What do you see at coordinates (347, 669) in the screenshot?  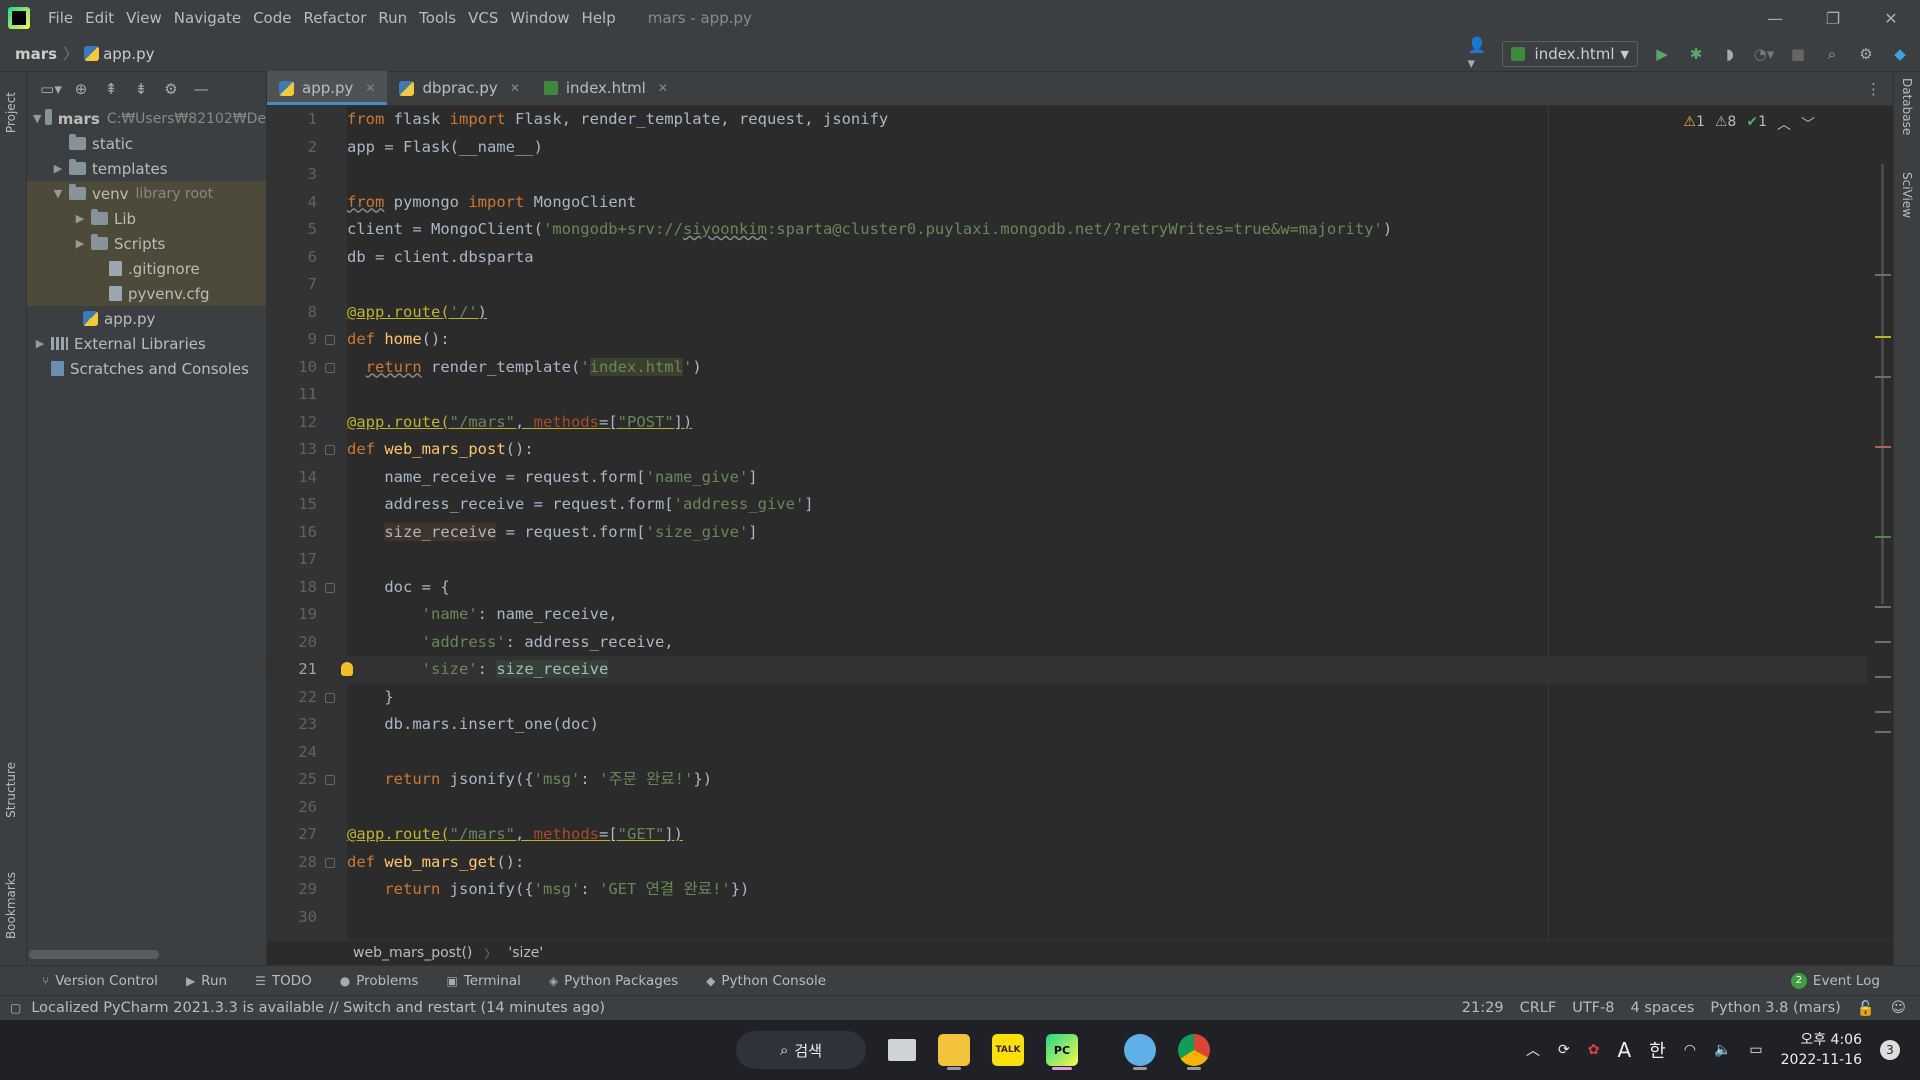 I see `lightbulb-icon` at bounding box center [347, 669].